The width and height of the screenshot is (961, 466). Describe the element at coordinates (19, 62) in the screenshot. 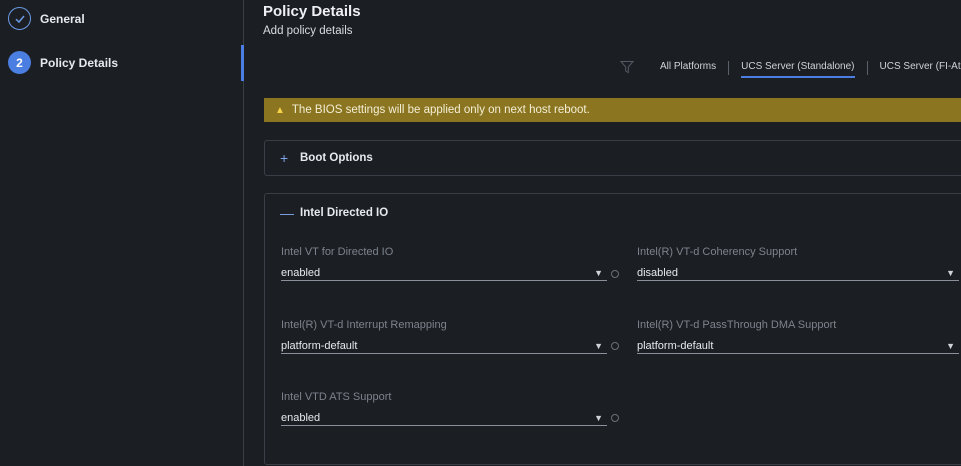

I see `step-number-badge: 2` at that location.